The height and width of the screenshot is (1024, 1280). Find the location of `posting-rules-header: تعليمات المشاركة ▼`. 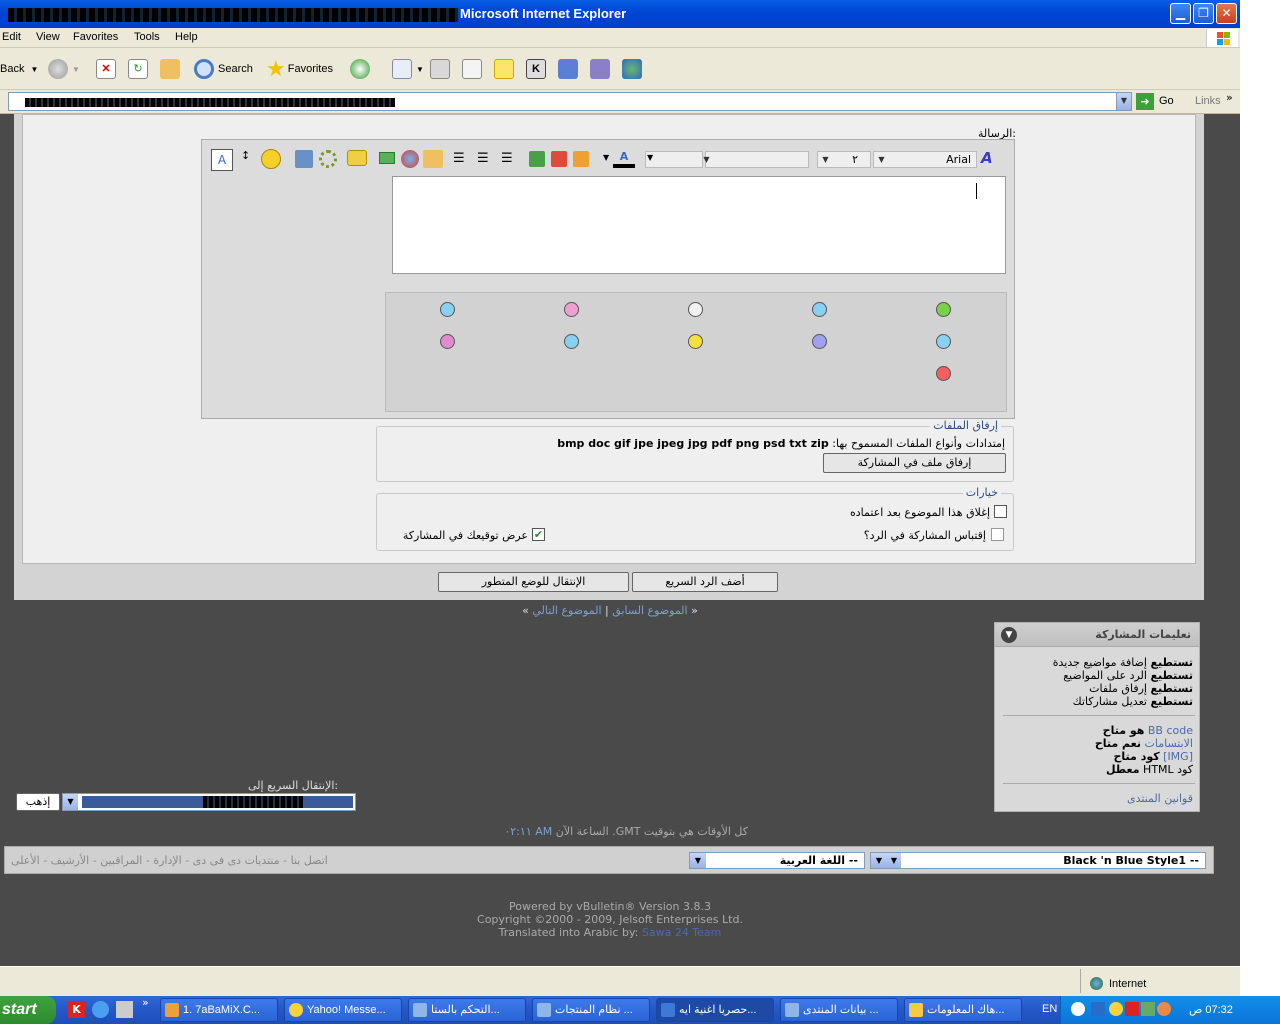

posting-rules-header: تعليمات المشاركة ▼ is located at coordinates (1097, 635).